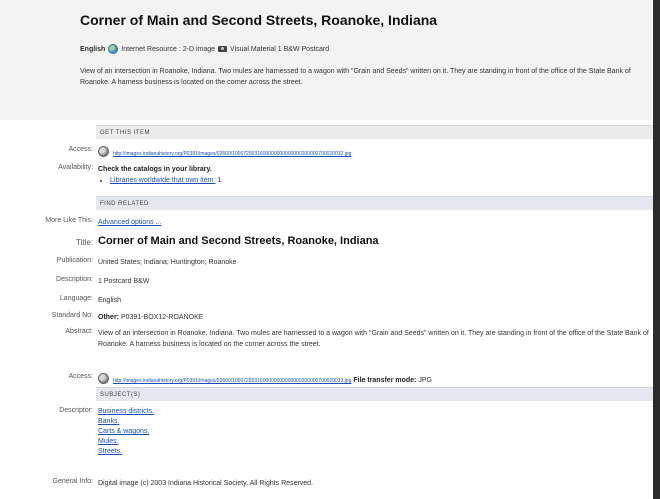 The width and height of the screenshot is (660, 499). What do you see at coordinates (75, 167) in the screenshot?
I see `availability-label: Availability:` at bounding box center [75, 167].